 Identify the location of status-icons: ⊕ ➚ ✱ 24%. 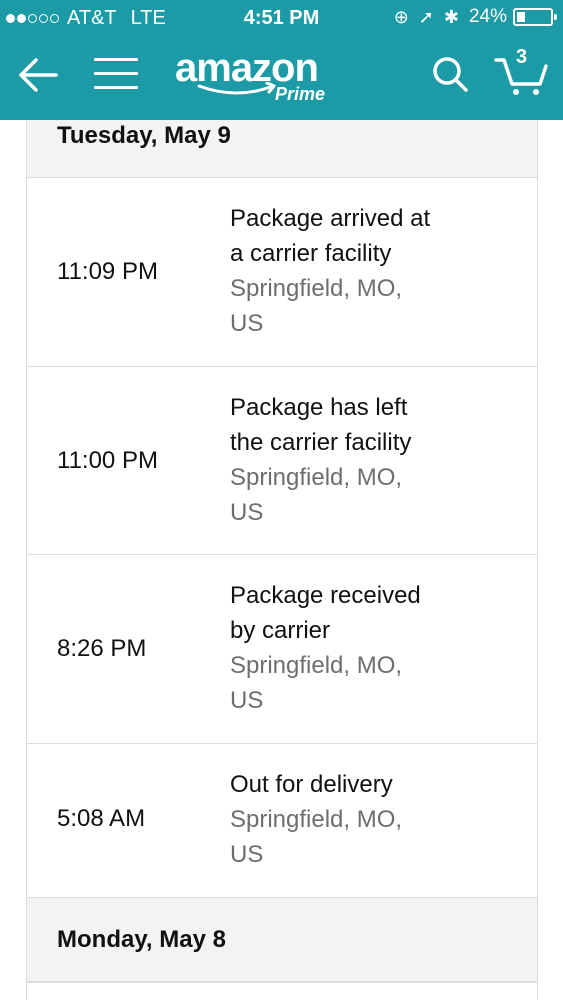
(475, 17).